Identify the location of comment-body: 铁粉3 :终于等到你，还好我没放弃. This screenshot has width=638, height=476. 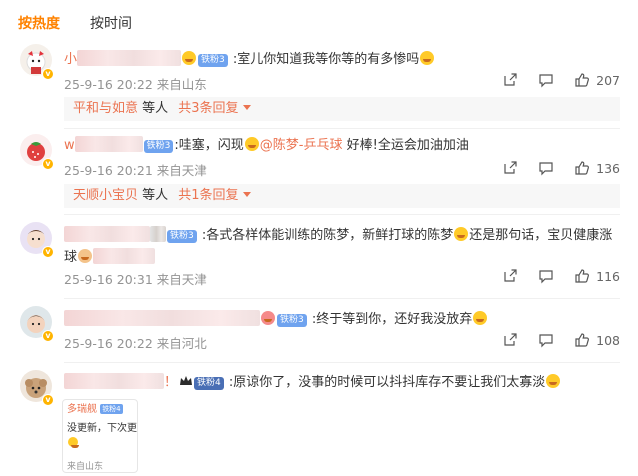
(342, 319).